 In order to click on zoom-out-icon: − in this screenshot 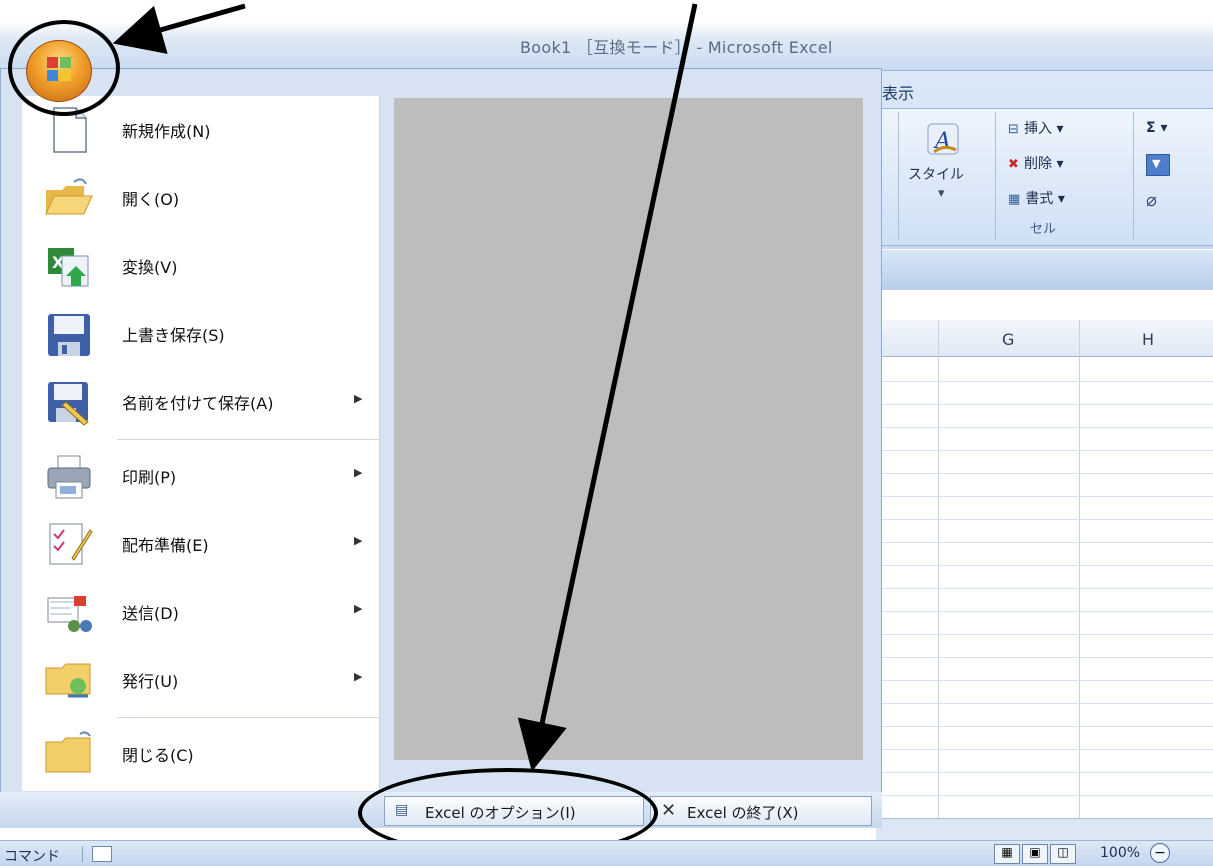, I will do `click(1160, 853)`.